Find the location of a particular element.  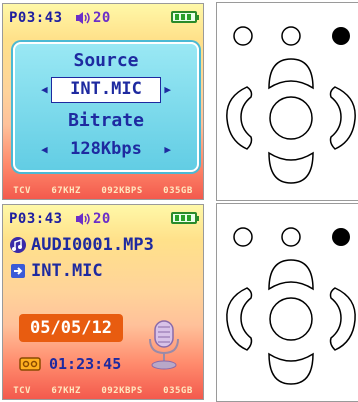

microphone-icon is located at coordinates (164, 345).